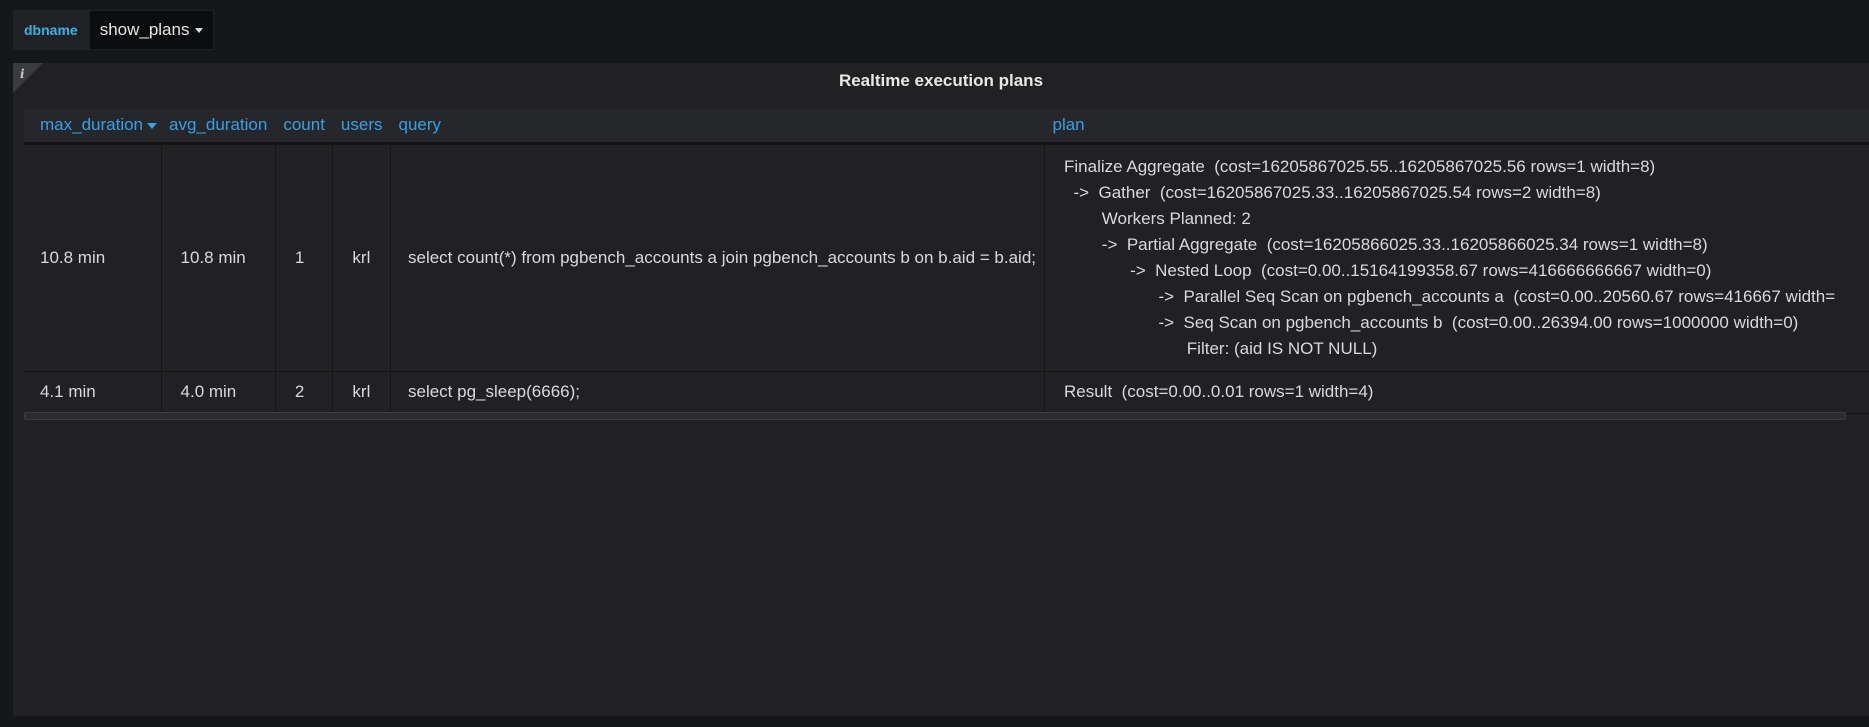 The height and width of the screenshot is (727, 1869). Describe the element at coordinates (144, 29) in the screenshot. I see `dbname-select-value: show_plans` at that location.